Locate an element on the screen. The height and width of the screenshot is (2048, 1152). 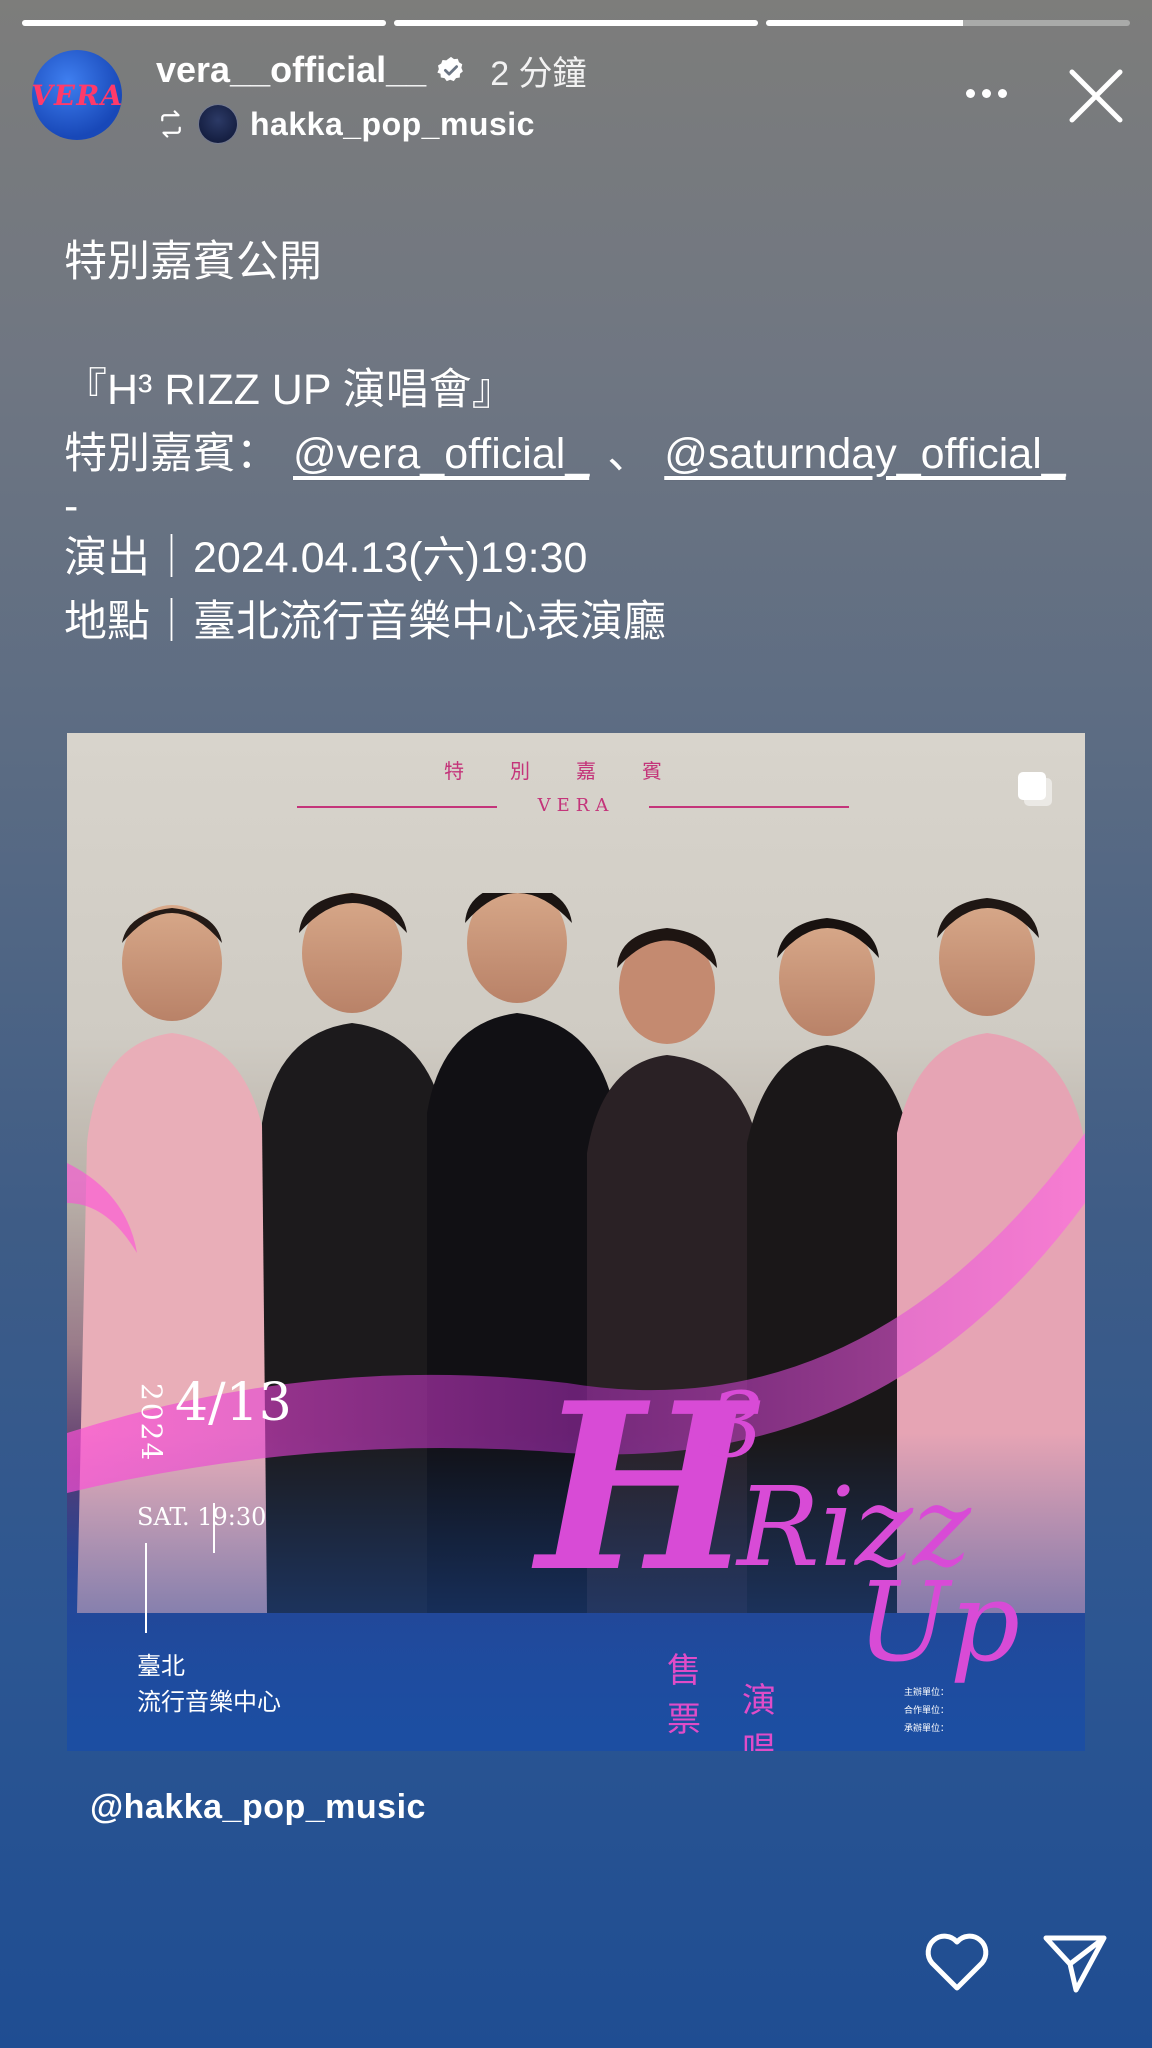
avatar: VERA is located at coordinates (77, 95).